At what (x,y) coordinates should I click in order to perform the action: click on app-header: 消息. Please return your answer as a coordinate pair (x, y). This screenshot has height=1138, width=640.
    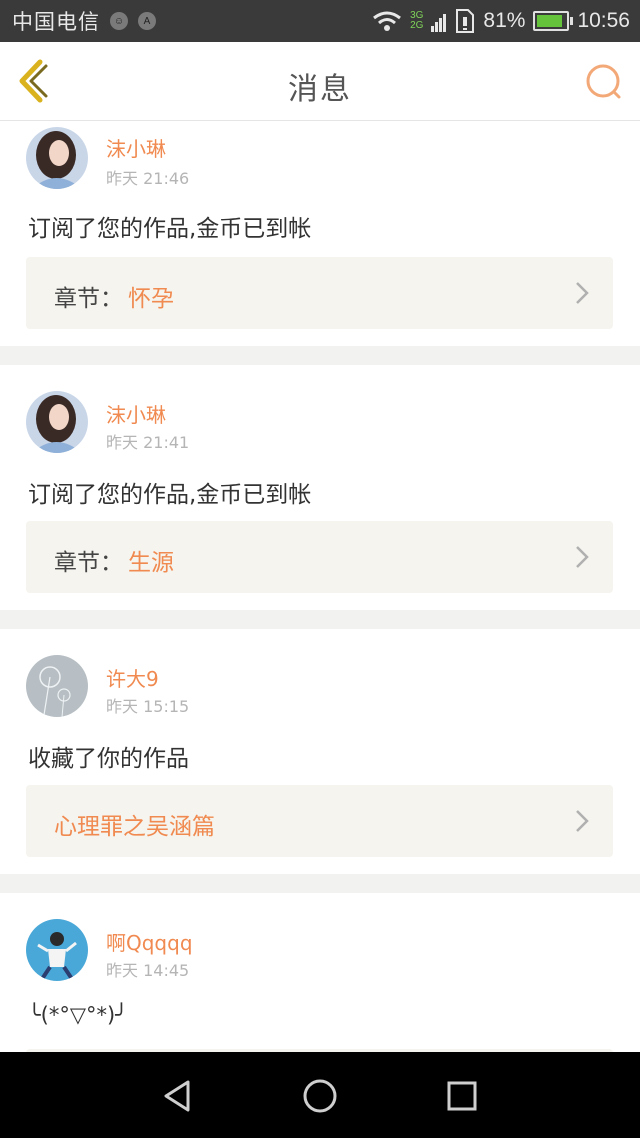
    Looking at the image, I should click on (320, 81).